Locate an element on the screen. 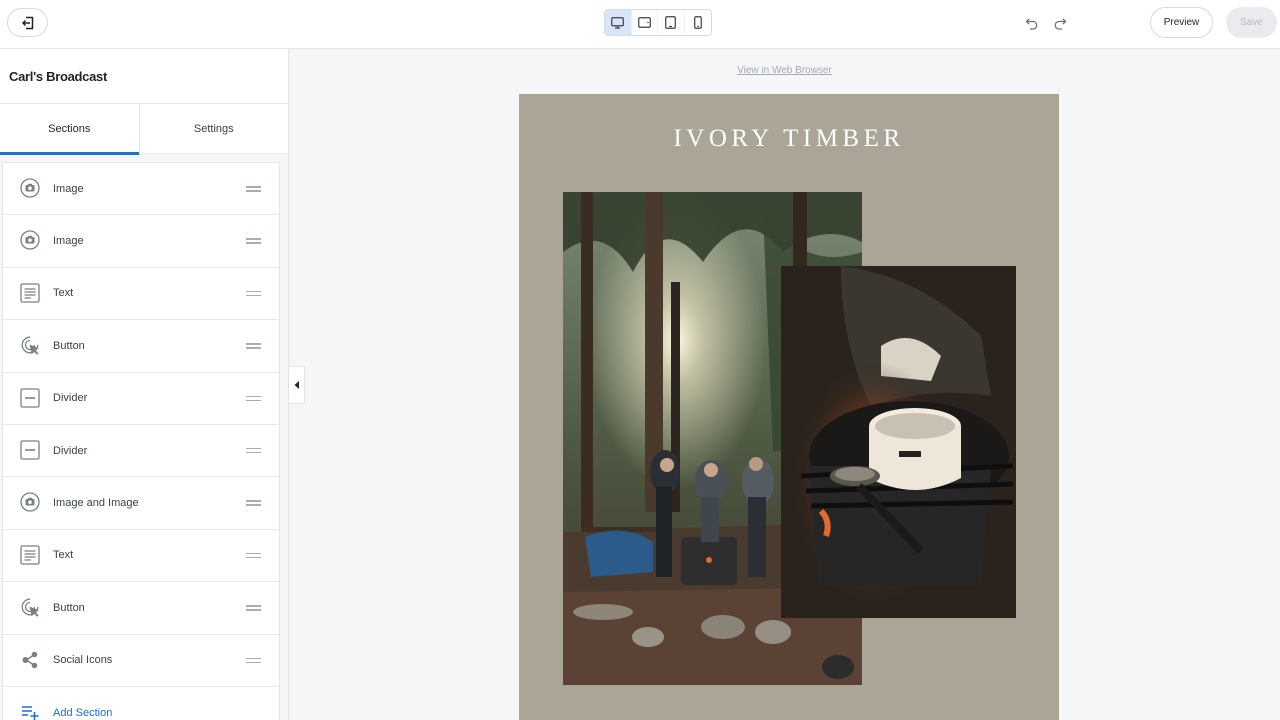  redo-button is located at coordinates (1060, 23).